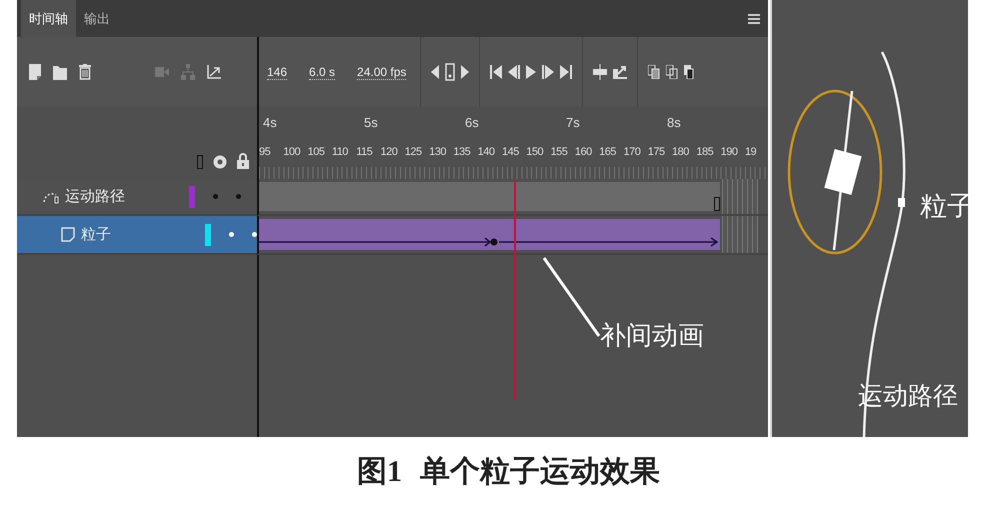 Image resolution: width=997 pixels, height=505 pixels. I want to click on lock-icon, so click(243, 161).